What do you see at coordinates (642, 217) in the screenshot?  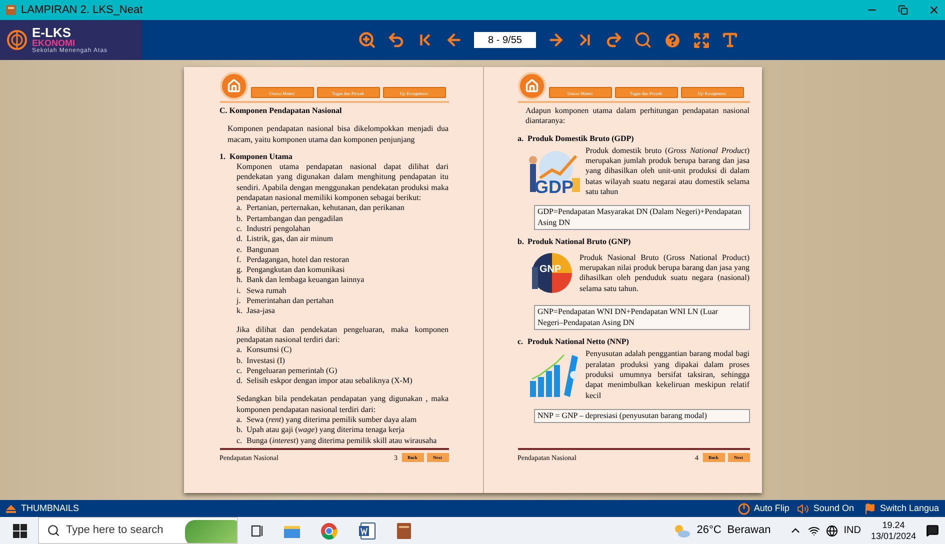 I see `formula-box: GDP=Pendapatan Masyarakat DN (Dalam Negeri)+Pendapatan Asing DN` at bounding box center [642, 217].